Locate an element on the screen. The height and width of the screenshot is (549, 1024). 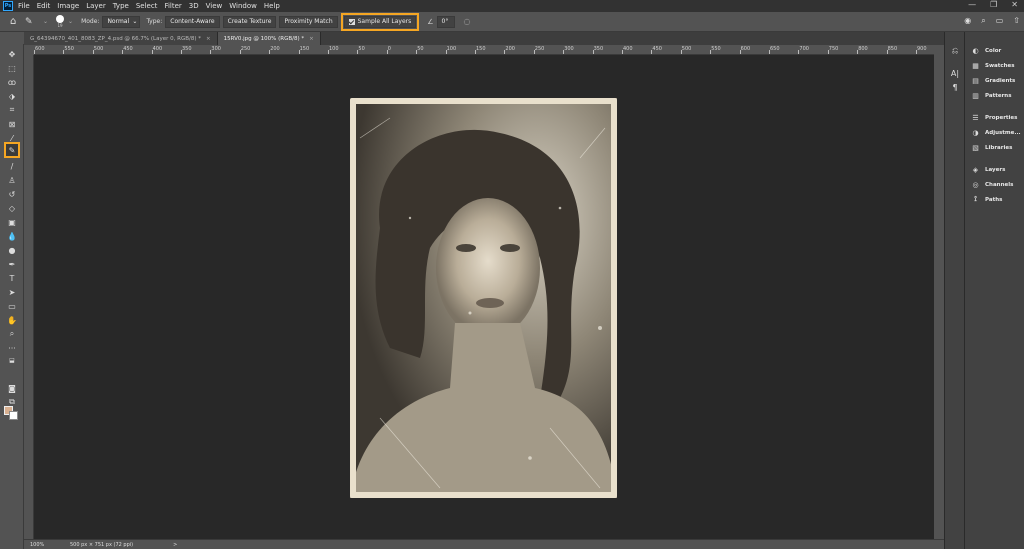
minimize-icon: — is located at coordinates (972, 4).